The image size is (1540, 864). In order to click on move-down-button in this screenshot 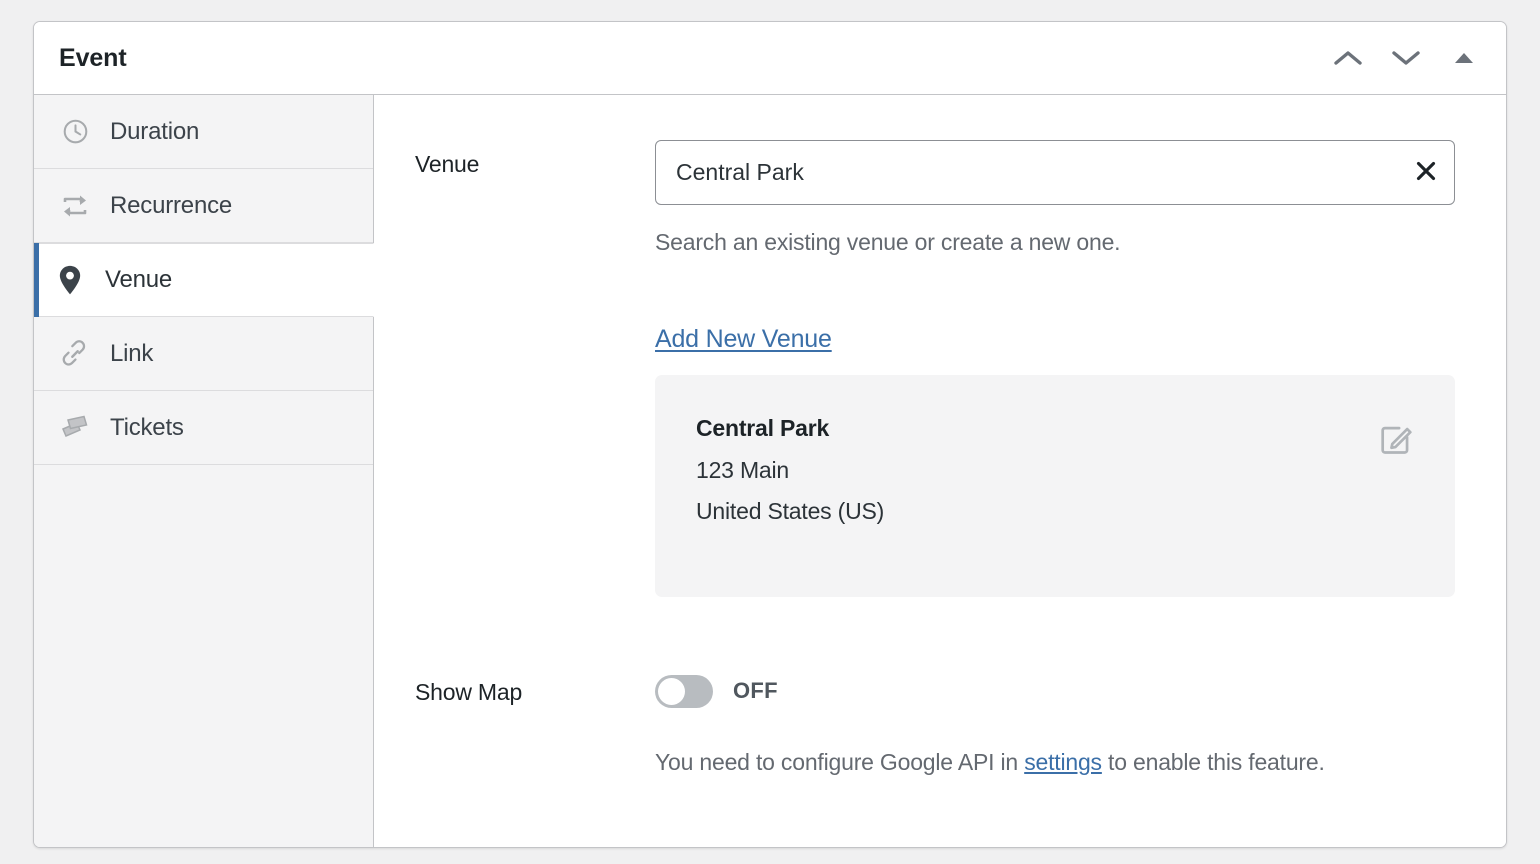, I will do `click(1406, 58)`.